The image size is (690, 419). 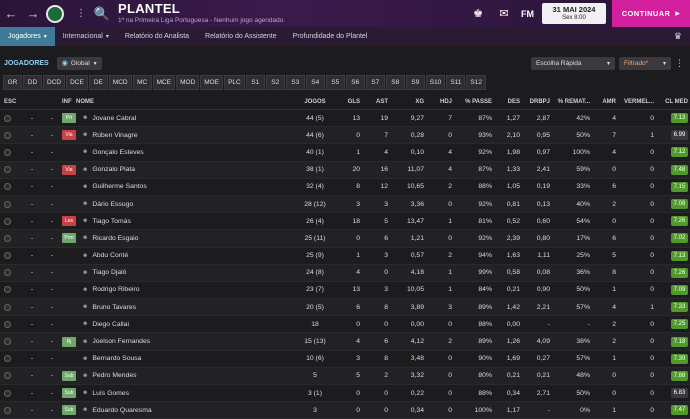 What do you see at coordinates (86, 36) in the screenshot?
I see `tab-internacional: Internacional ▾` at bounding box center [86, 36].